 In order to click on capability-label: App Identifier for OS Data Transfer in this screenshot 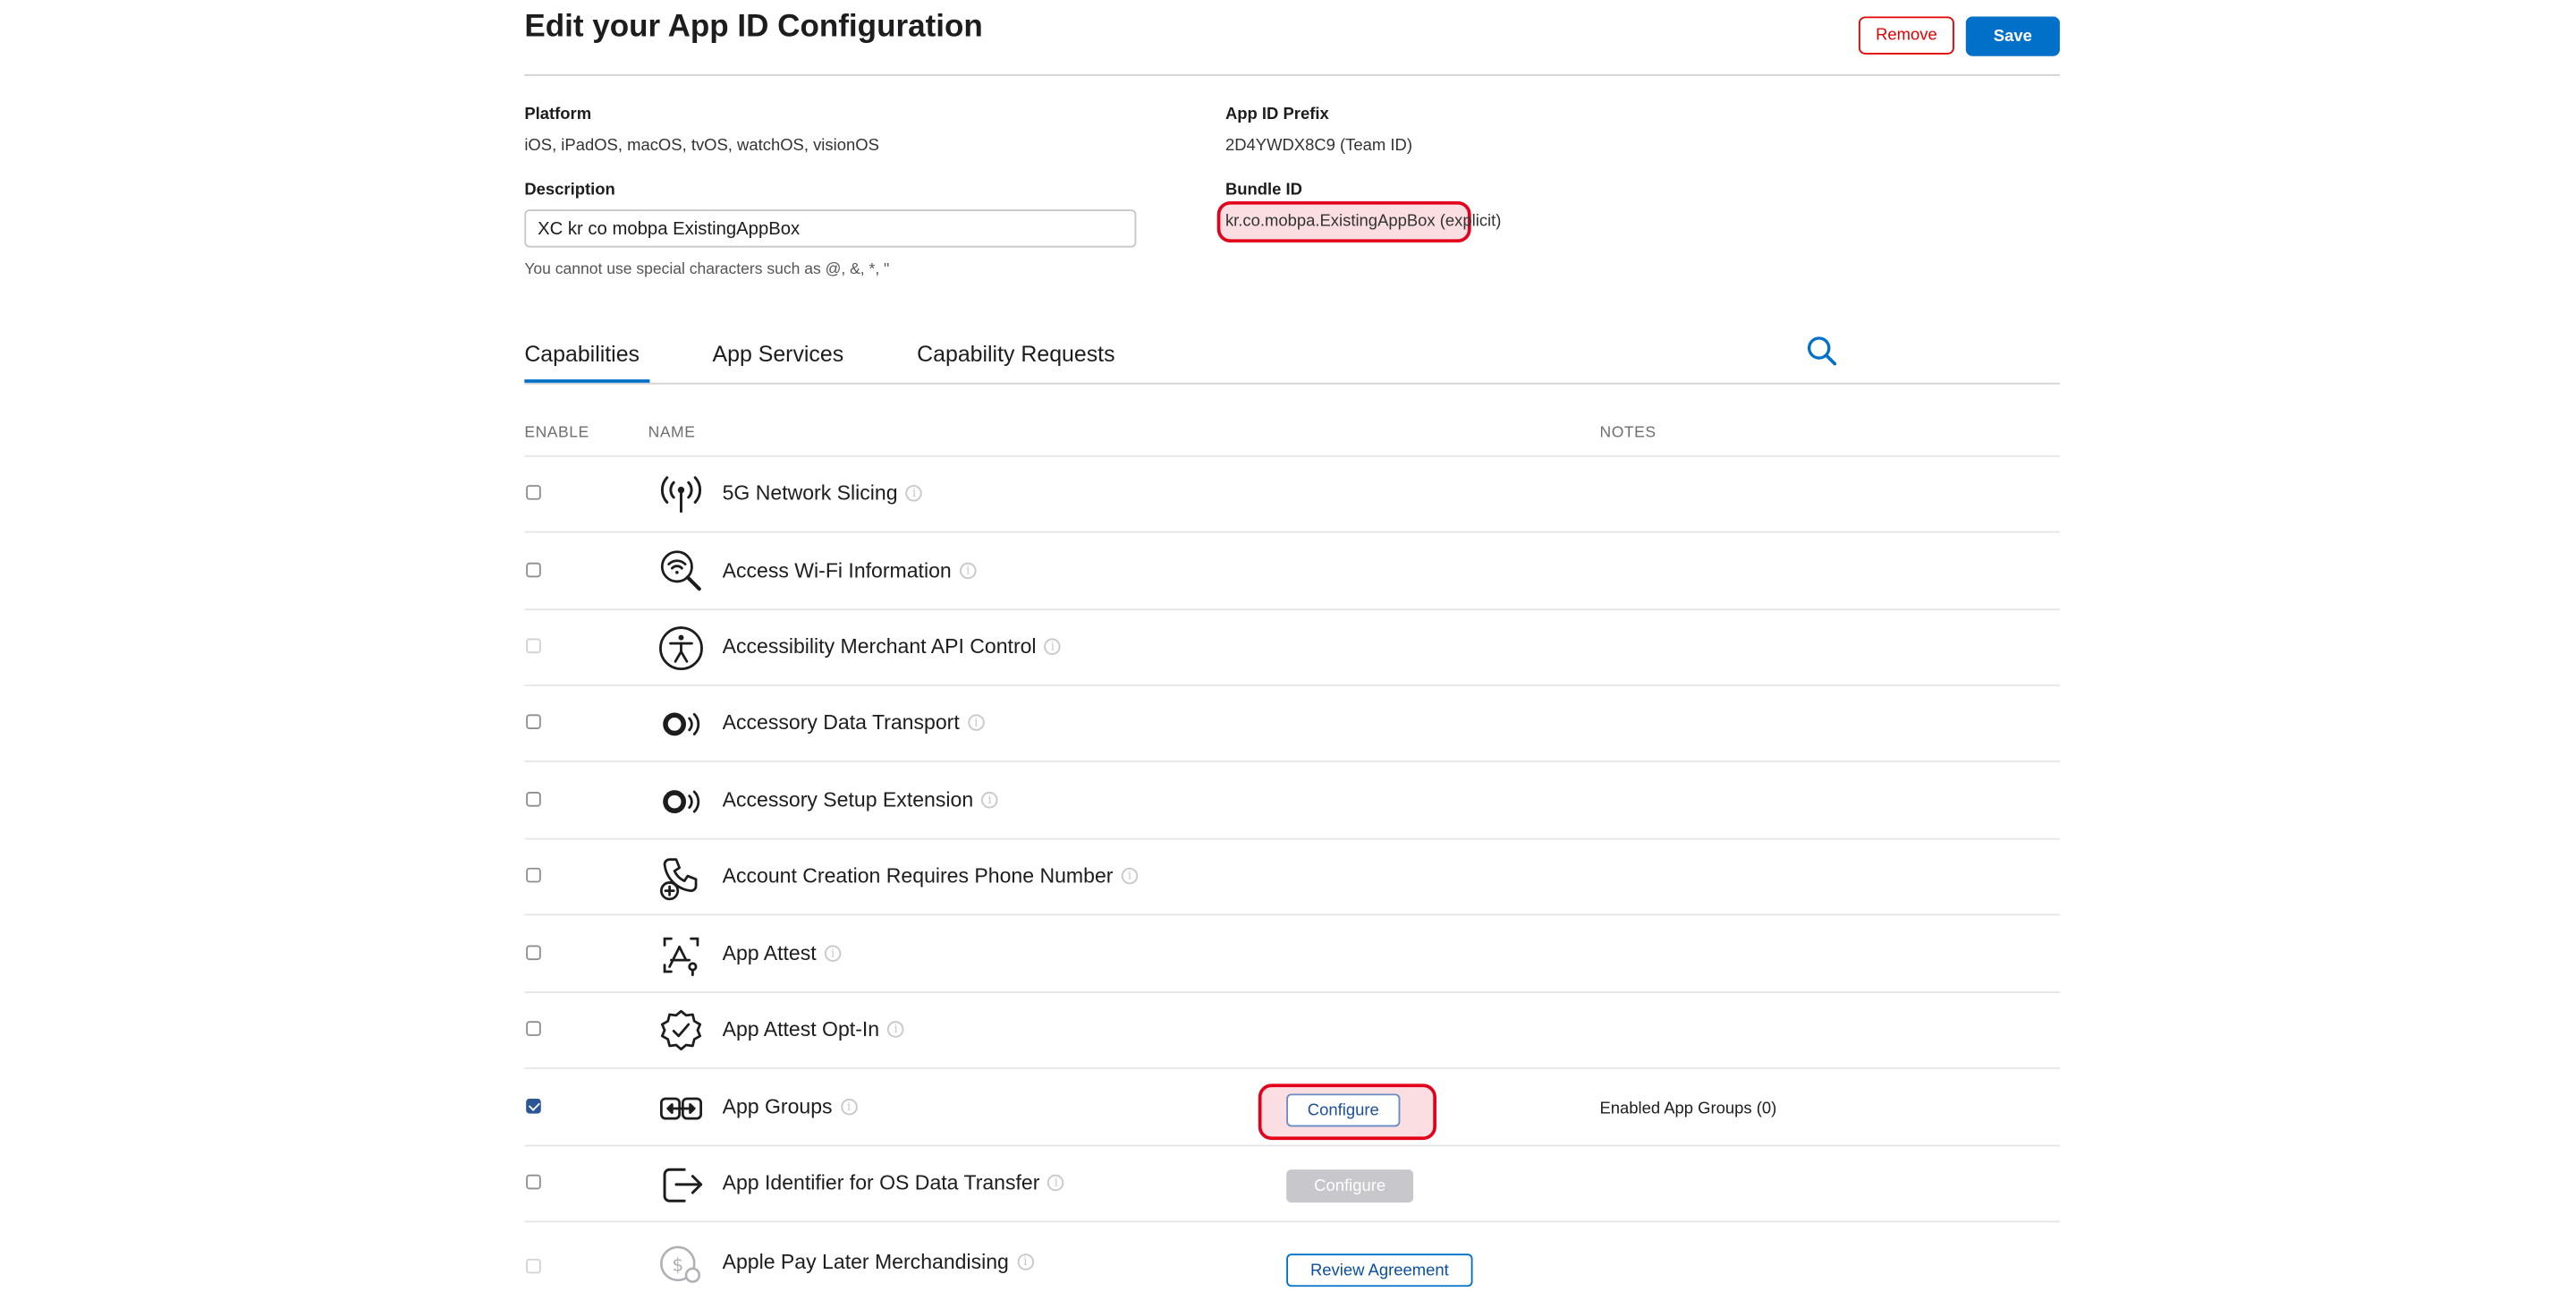, I will do `click(881, 1182)`.